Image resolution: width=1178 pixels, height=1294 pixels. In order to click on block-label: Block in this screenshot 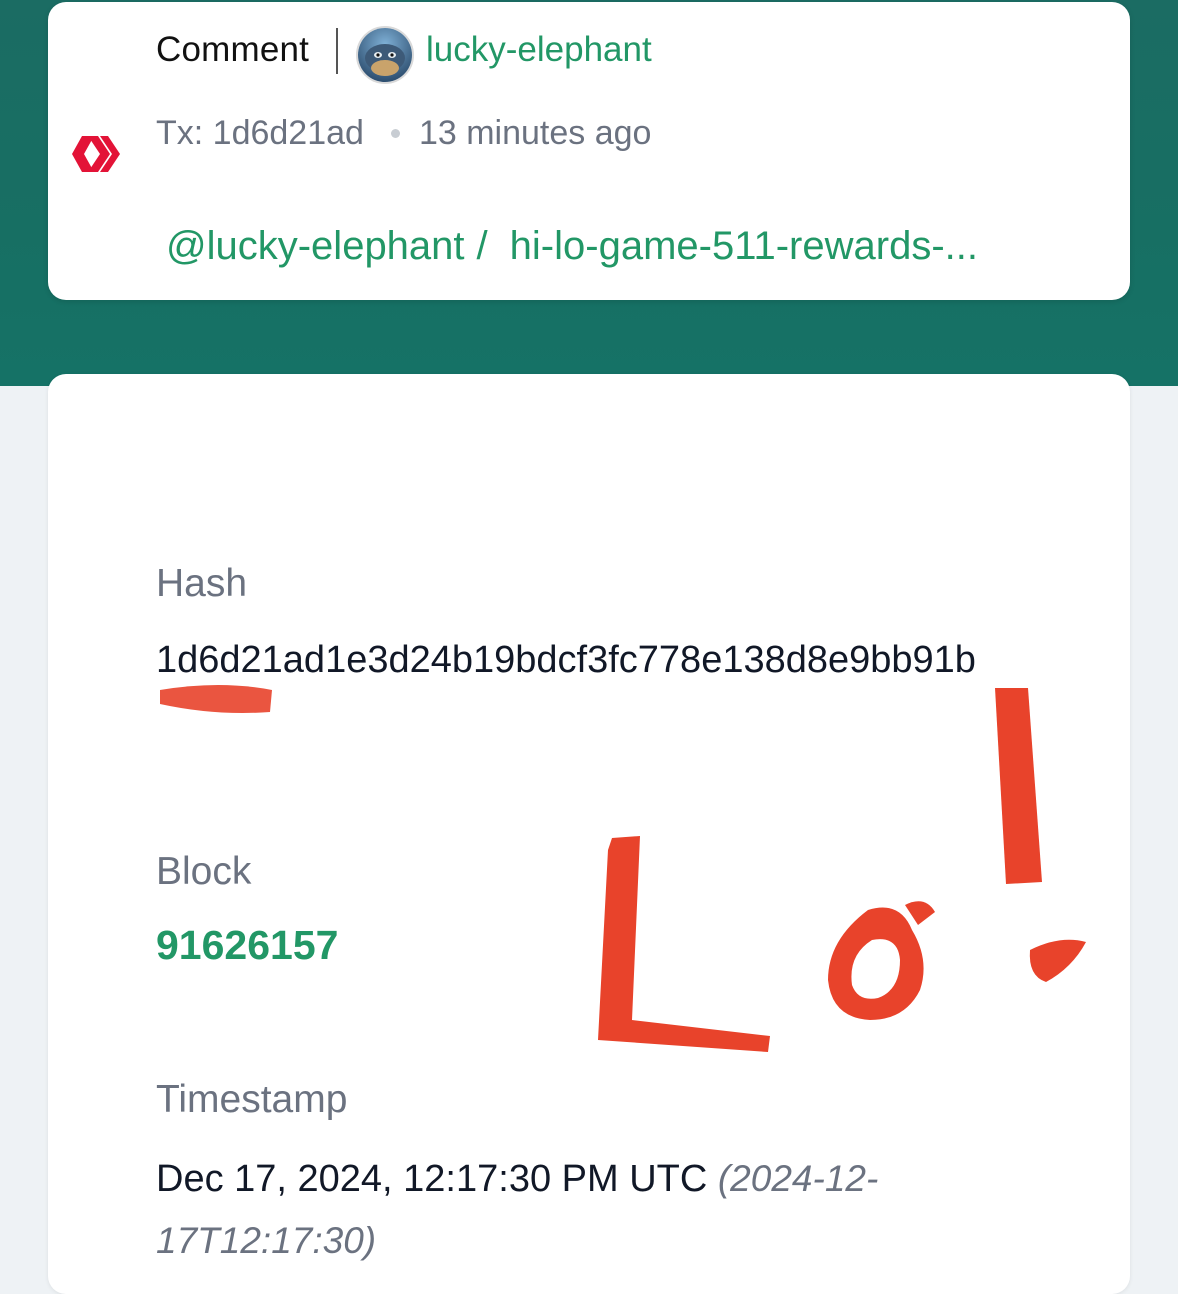, I will do `click(204, 871)`.